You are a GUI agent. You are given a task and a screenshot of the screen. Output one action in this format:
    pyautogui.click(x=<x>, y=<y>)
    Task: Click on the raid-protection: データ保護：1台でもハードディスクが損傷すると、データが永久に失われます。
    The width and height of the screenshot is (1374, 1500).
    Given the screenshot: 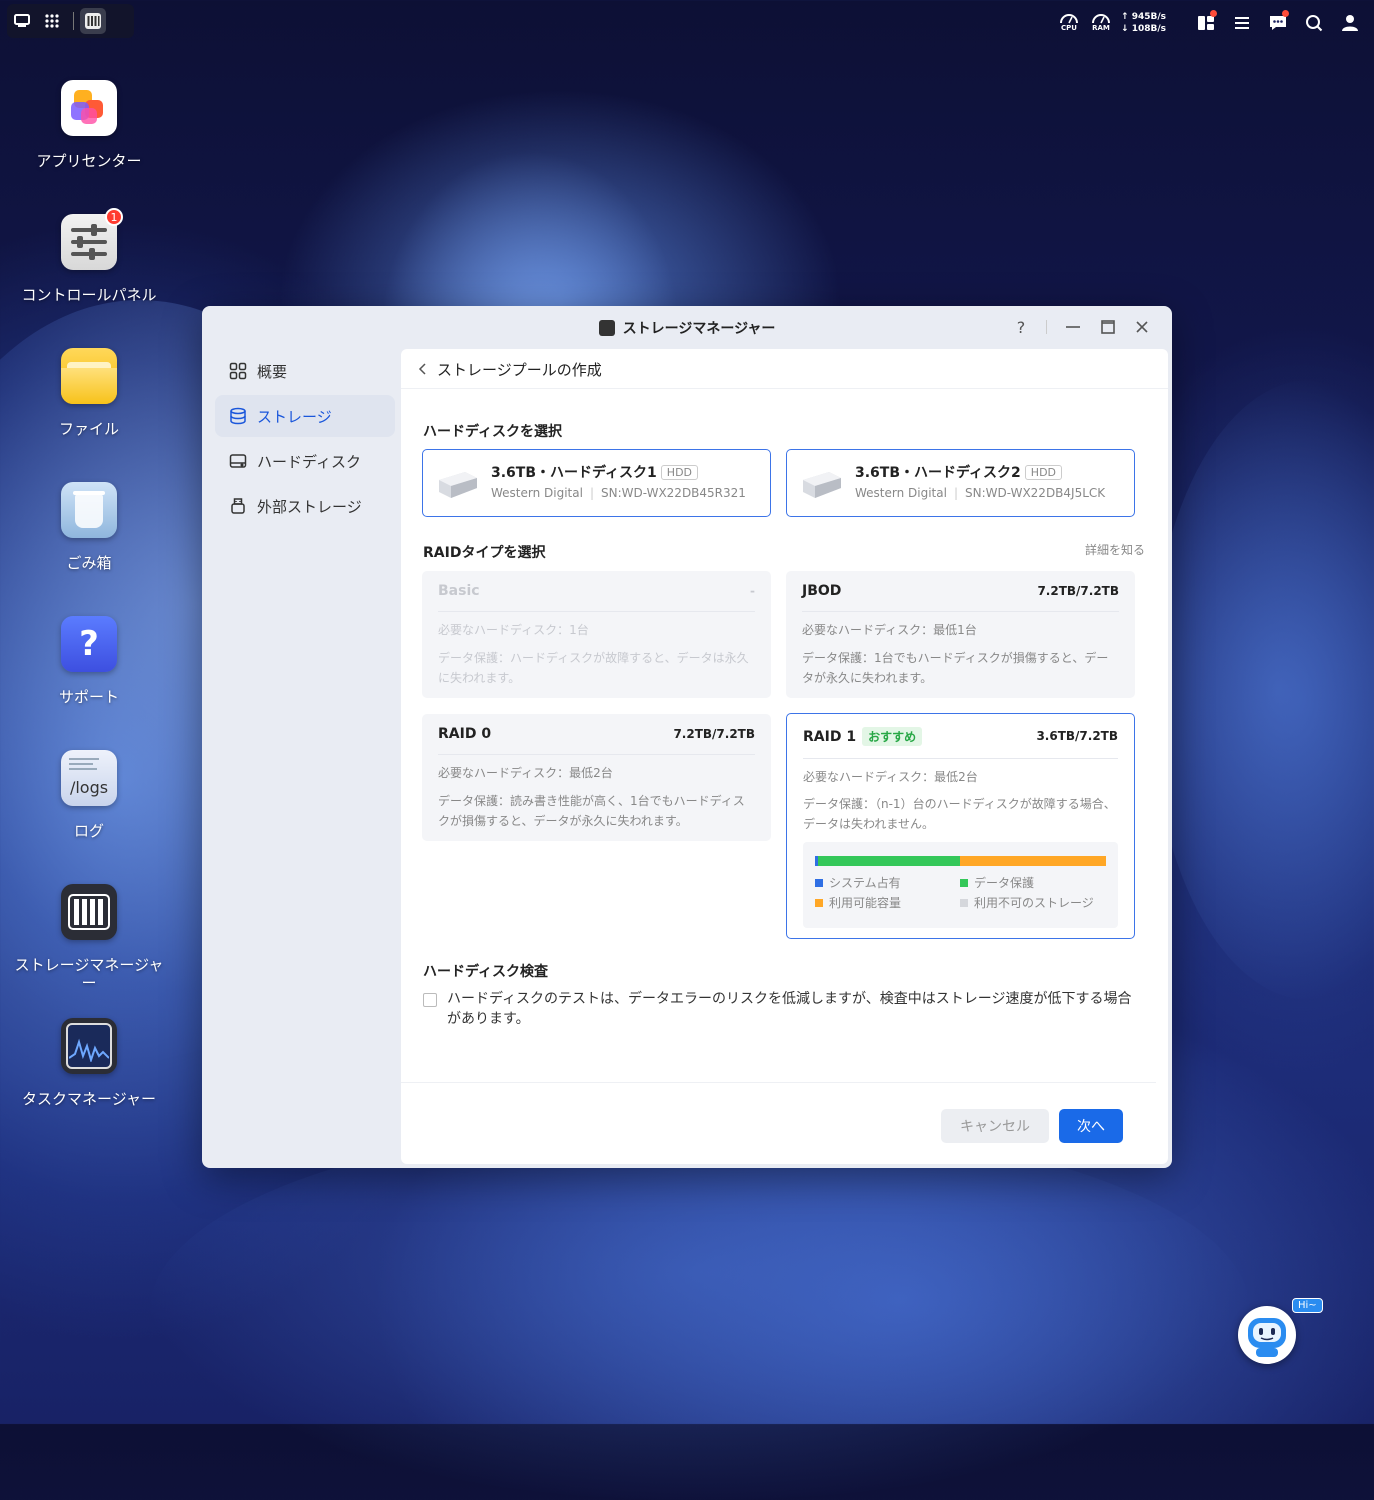 What is the action you would take?
    pyautogui.click(x=955, y=668)
    